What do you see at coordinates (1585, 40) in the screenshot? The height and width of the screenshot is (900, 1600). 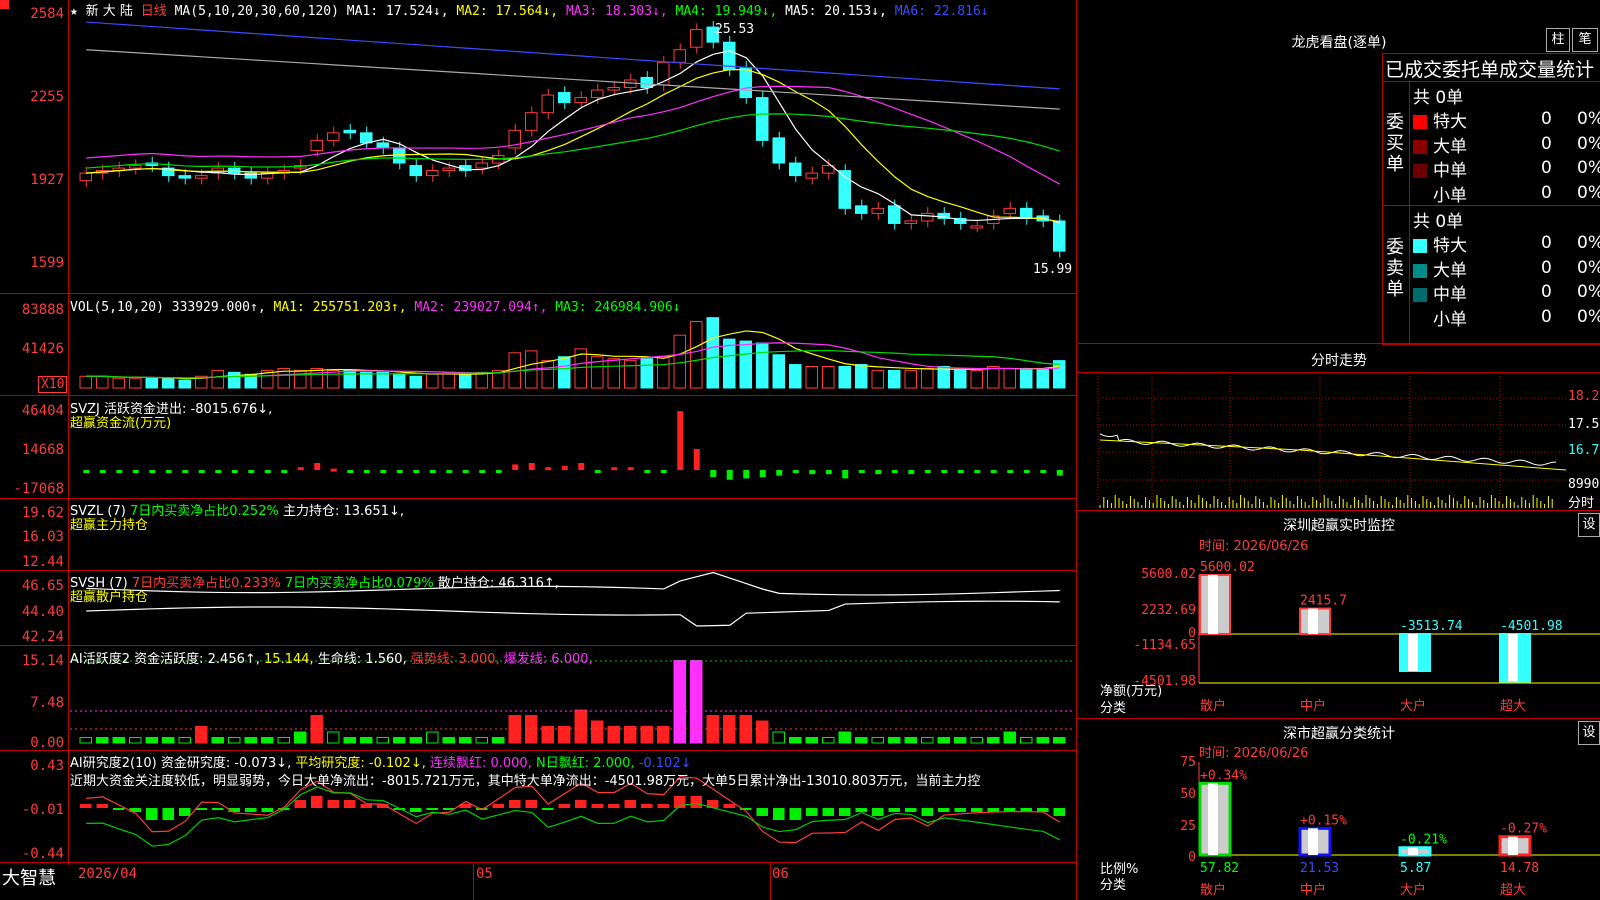 I see `tick-mode-button: 笔` at bounding box center [1585, 40].